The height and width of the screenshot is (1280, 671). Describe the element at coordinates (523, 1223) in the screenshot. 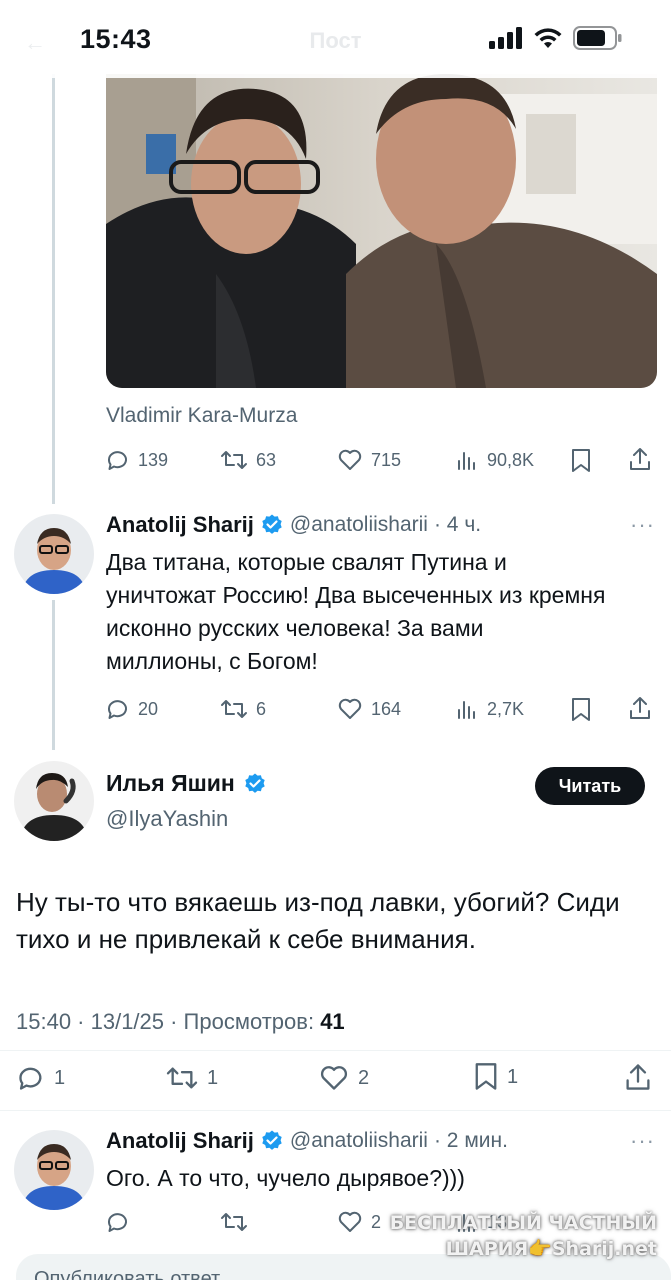

I see `watermark-line: БЕСПЛАТНЫЙ ЧАСТНЫЙ` at that location.